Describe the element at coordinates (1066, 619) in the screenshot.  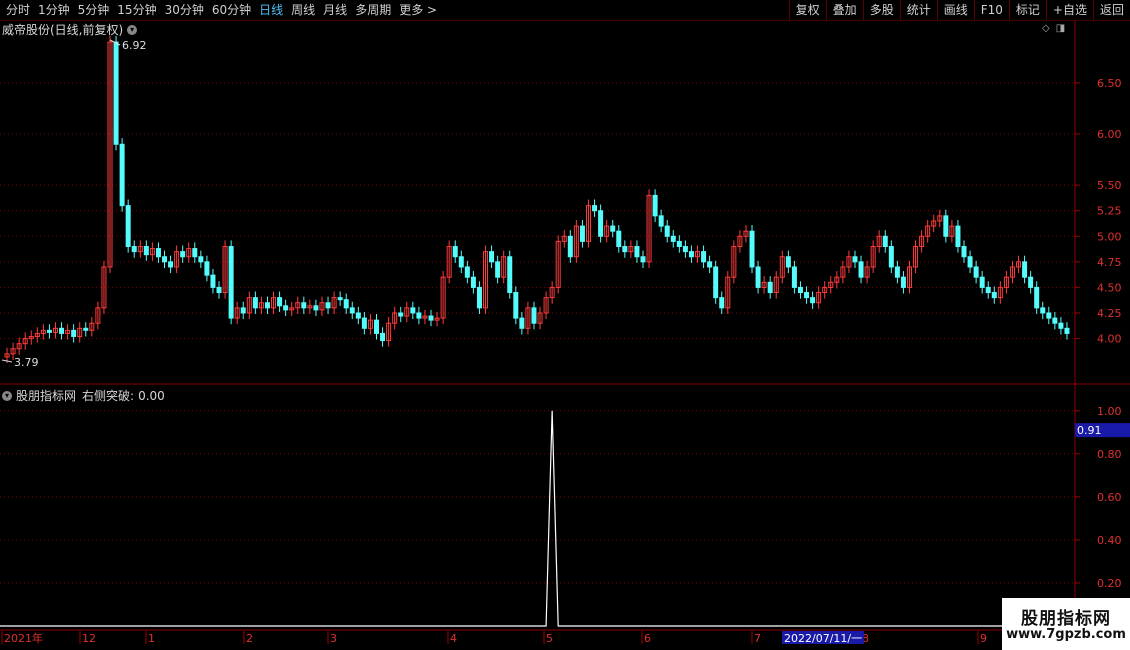
I see `watermark-title: 股朋指标网` at that location.